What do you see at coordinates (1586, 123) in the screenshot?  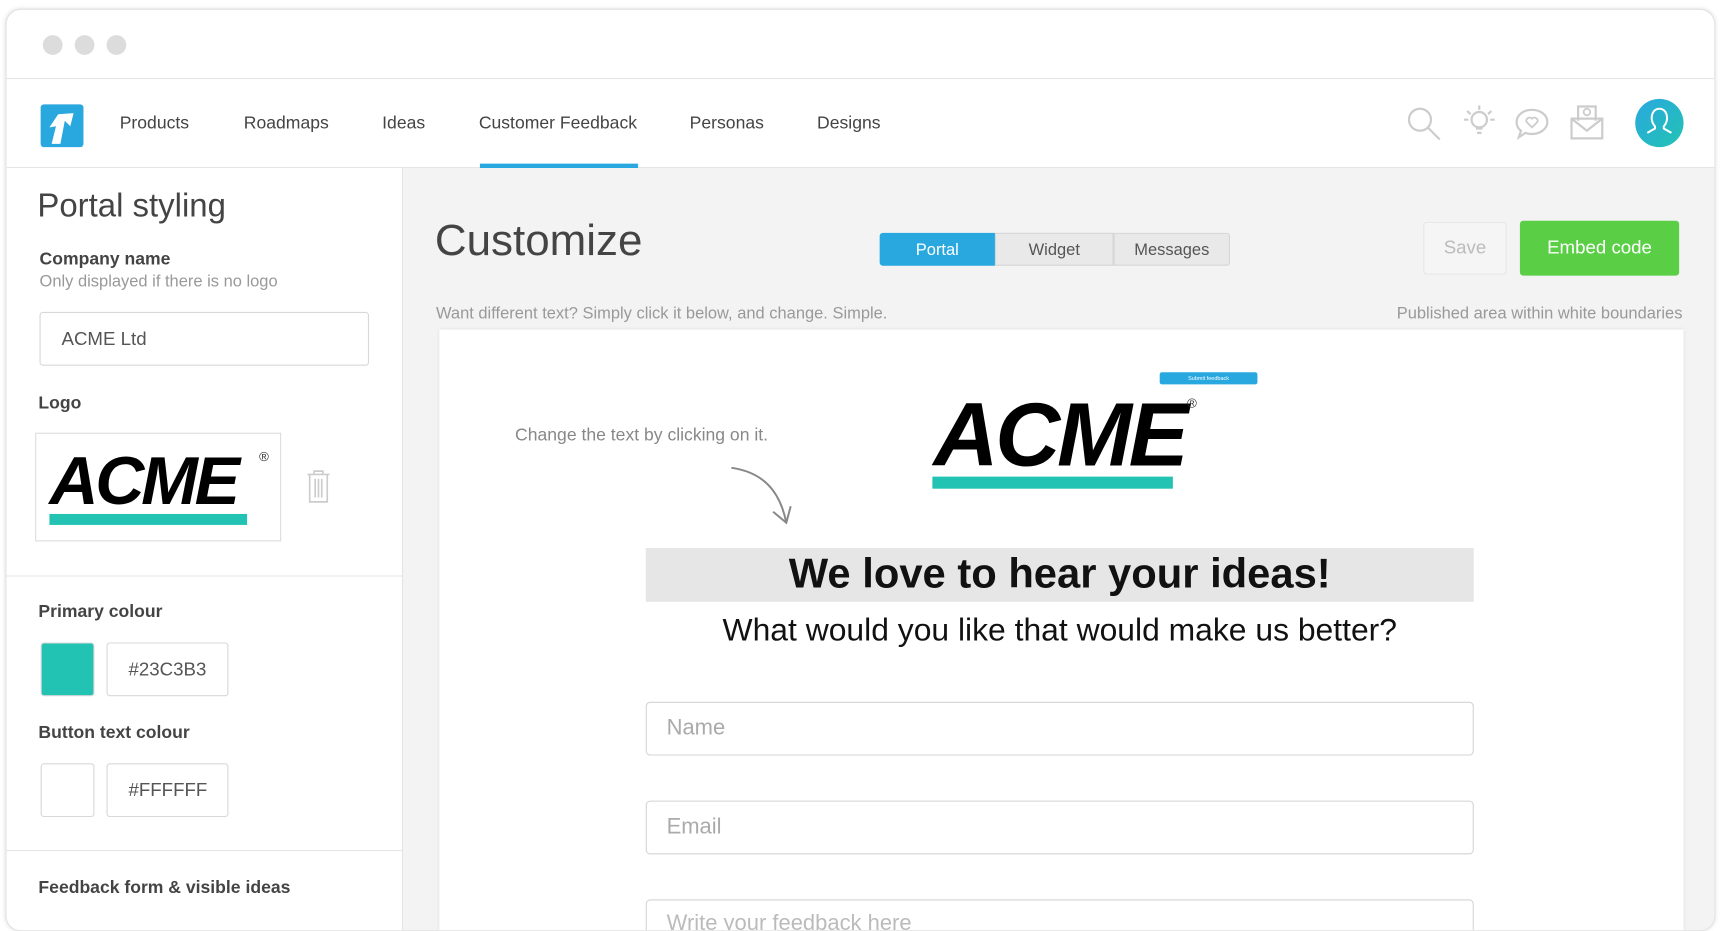 I see `contact-envelope-icon` at bounding box center [1586, 123].